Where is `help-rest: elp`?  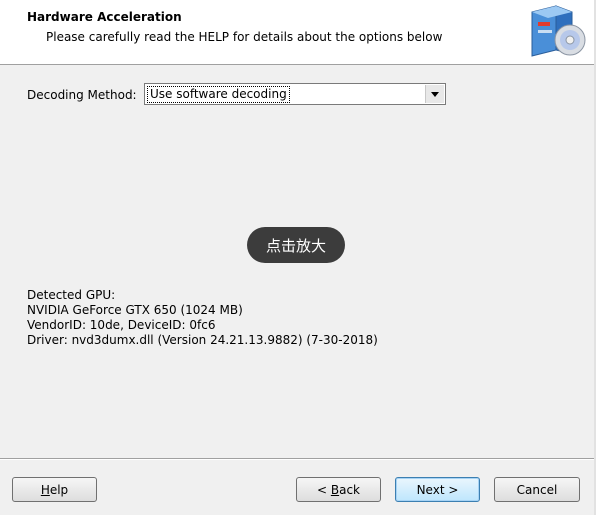
help-rest: elp is located at coordinates (59, 489).